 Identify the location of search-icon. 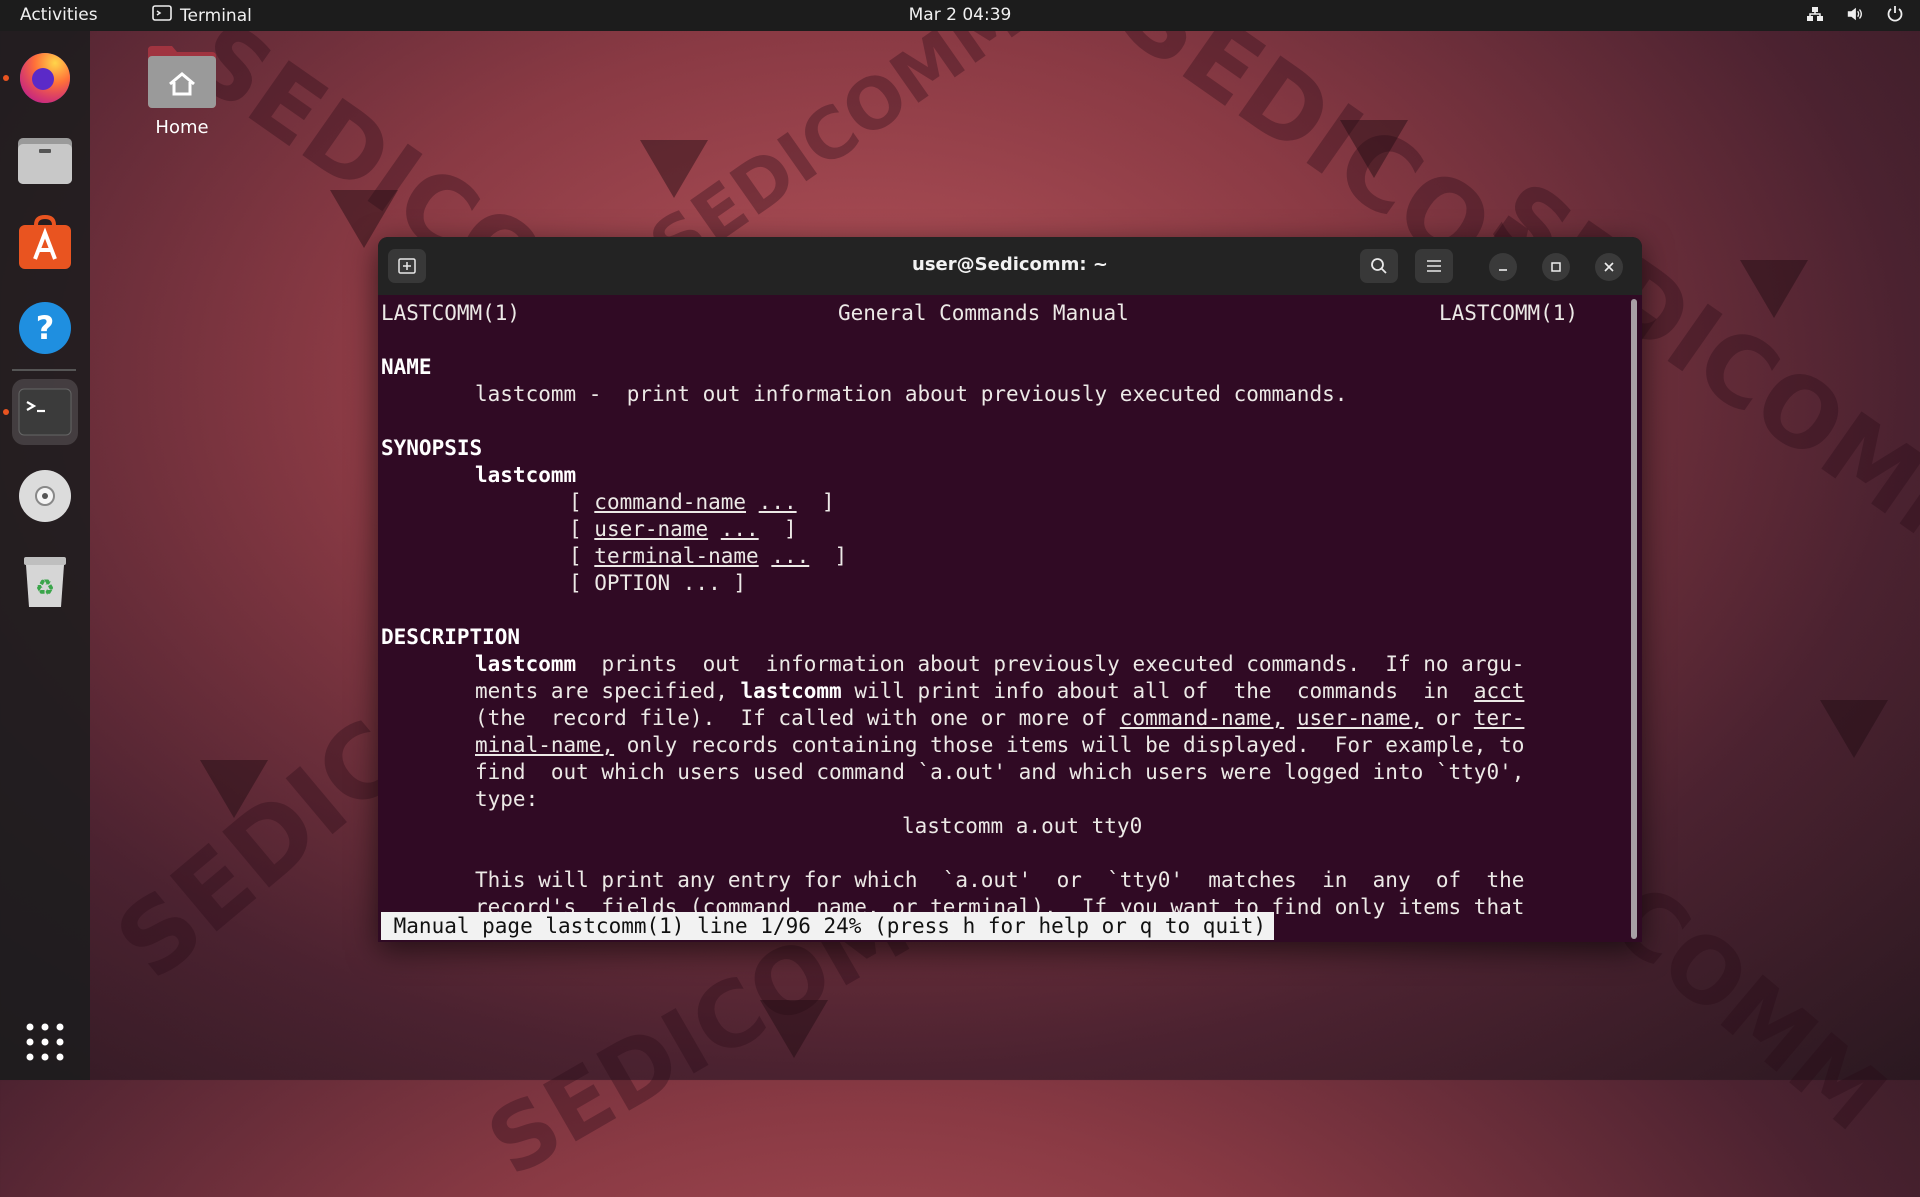
(1379, 266).